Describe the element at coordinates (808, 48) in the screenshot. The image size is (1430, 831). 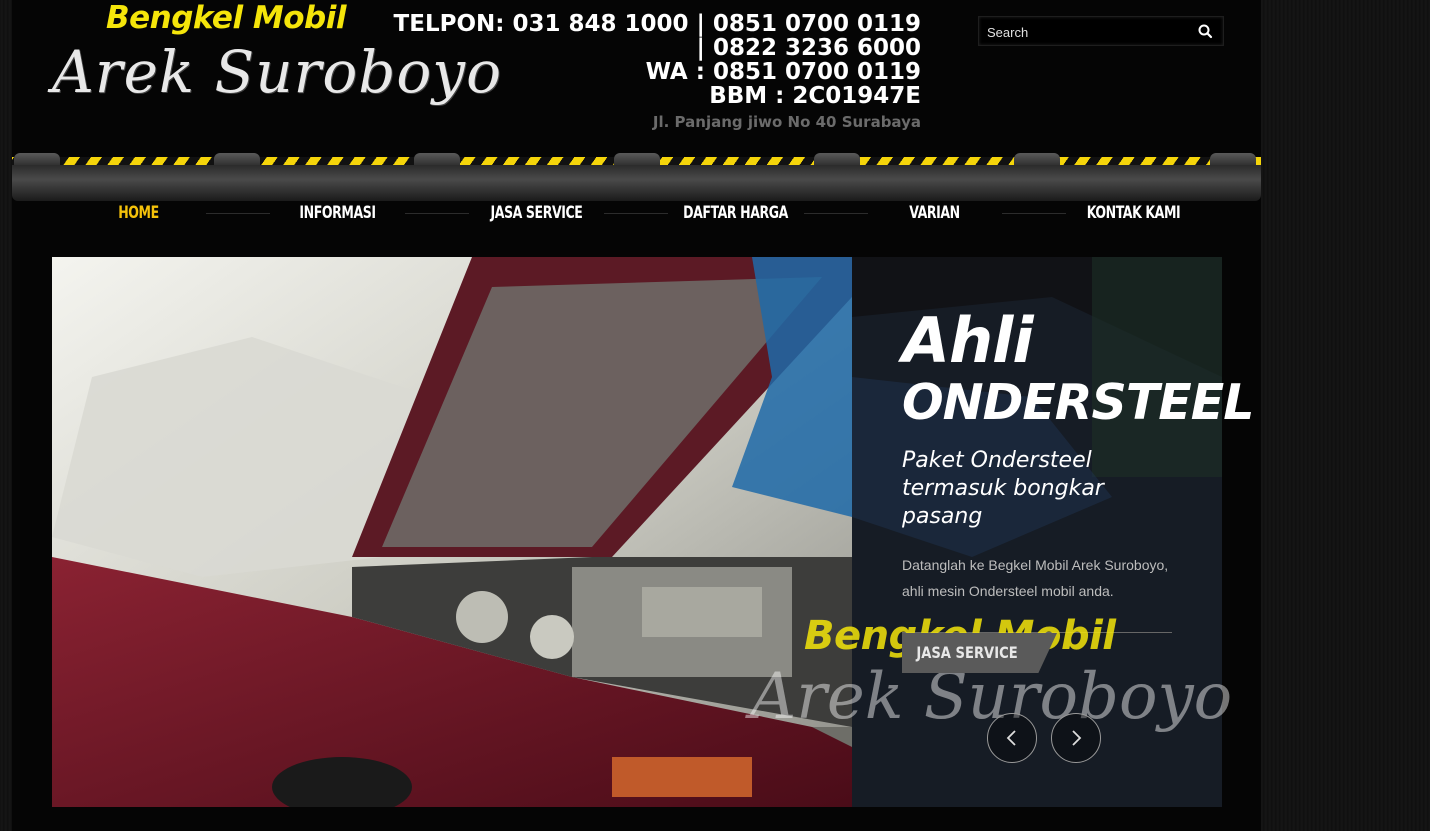
I see `contact-phone-2: | 0822 3236 6000` at that location.